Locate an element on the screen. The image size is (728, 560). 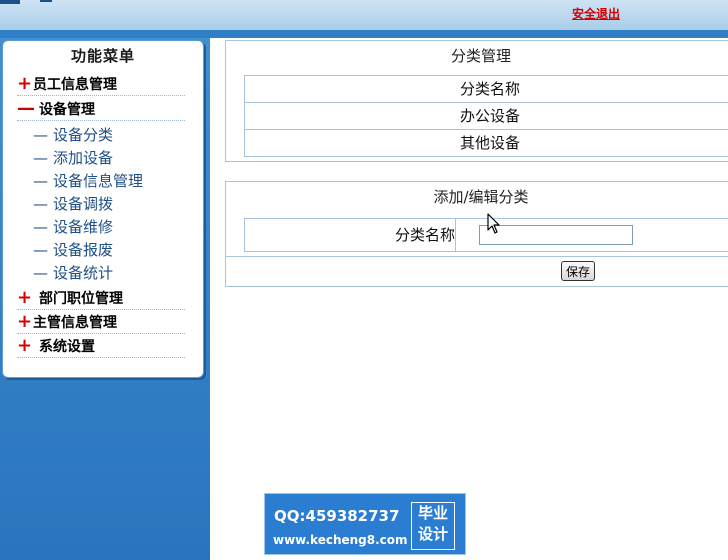
submenu-item-repair: — 设备维修 is located at coordinates (73, 227).